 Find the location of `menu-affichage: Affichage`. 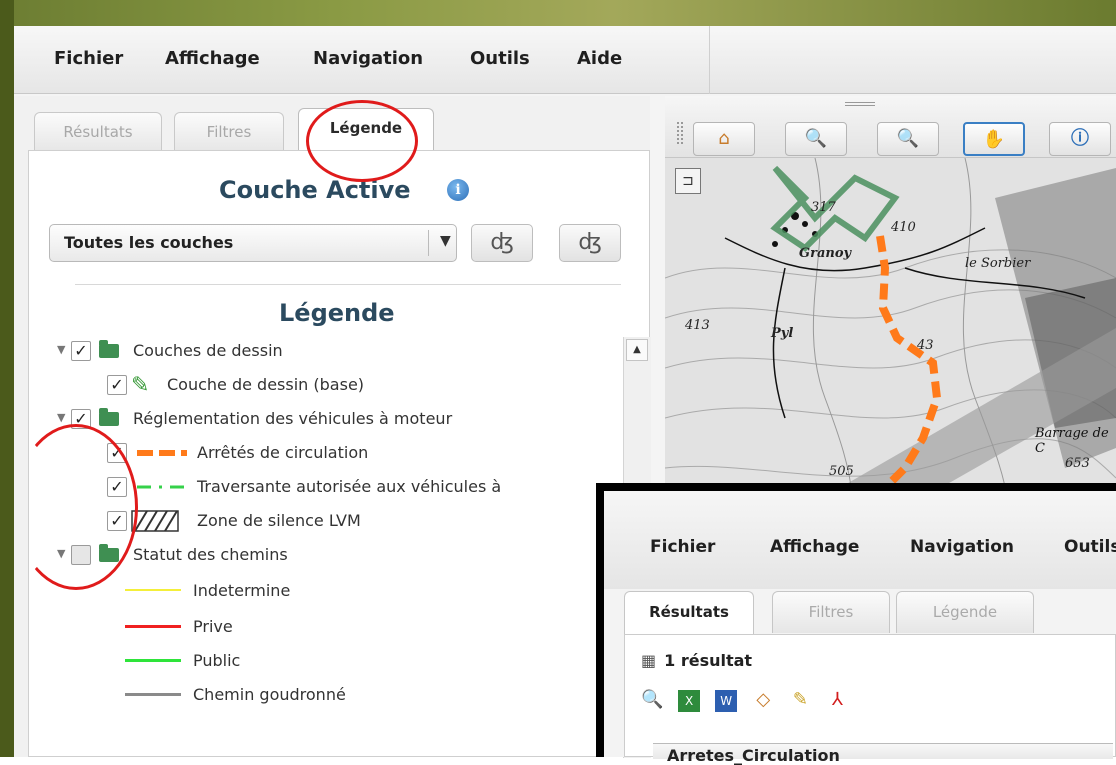

menu-affichage: Affichage is located at coordinates (212, 58).